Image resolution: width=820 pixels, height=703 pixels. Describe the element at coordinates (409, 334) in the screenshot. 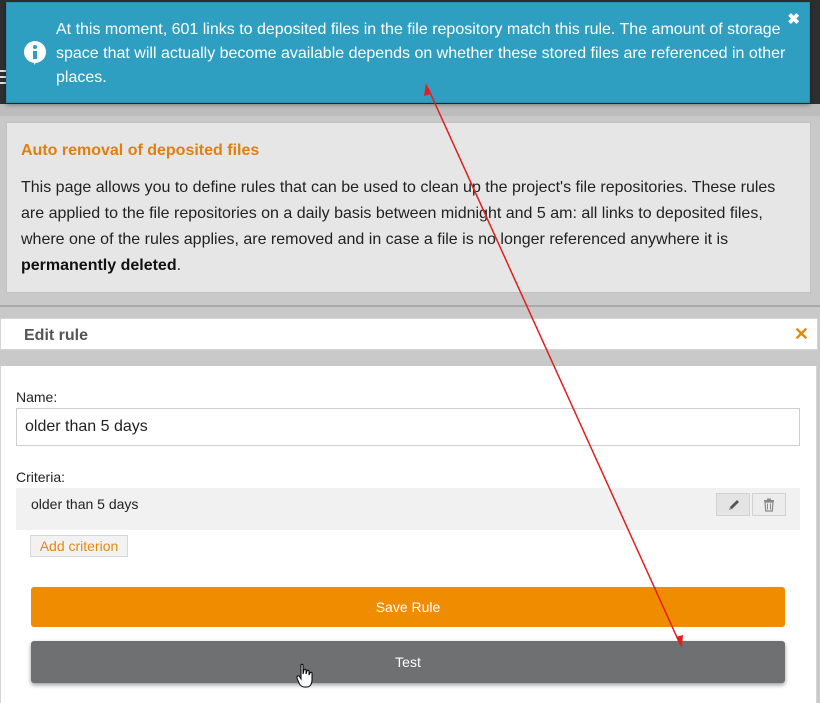

I see `edit-rule-header: Edit rule ✕` at that location.